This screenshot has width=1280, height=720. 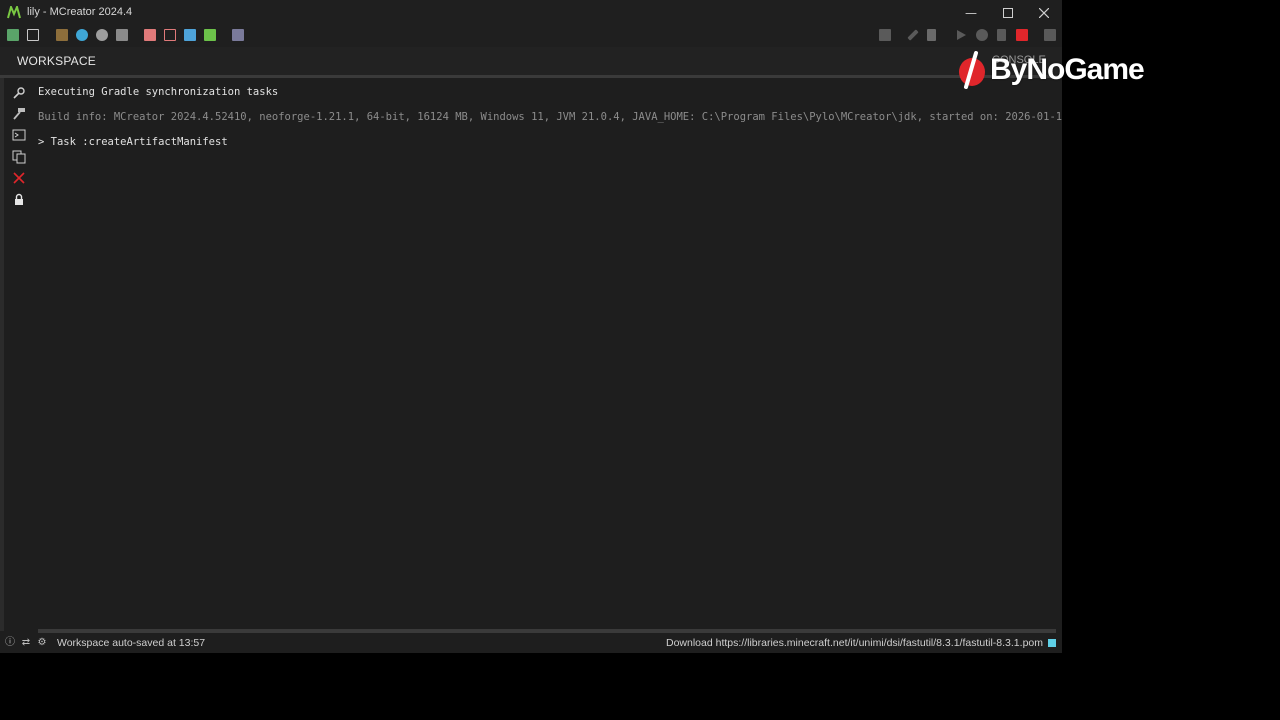 What do you see at coordinates (982, 35) in the screenshot?
I see `debug-icon` at bounding box center [982, 35].